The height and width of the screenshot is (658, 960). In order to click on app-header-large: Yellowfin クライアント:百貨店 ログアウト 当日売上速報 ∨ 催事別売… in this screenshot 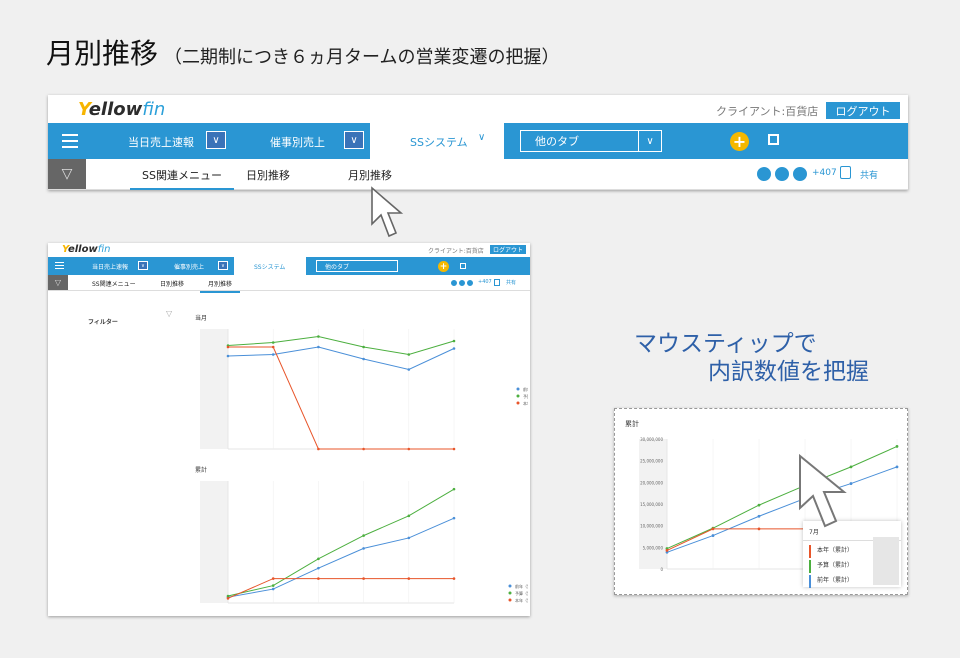, I will do `click(478, 142)`.